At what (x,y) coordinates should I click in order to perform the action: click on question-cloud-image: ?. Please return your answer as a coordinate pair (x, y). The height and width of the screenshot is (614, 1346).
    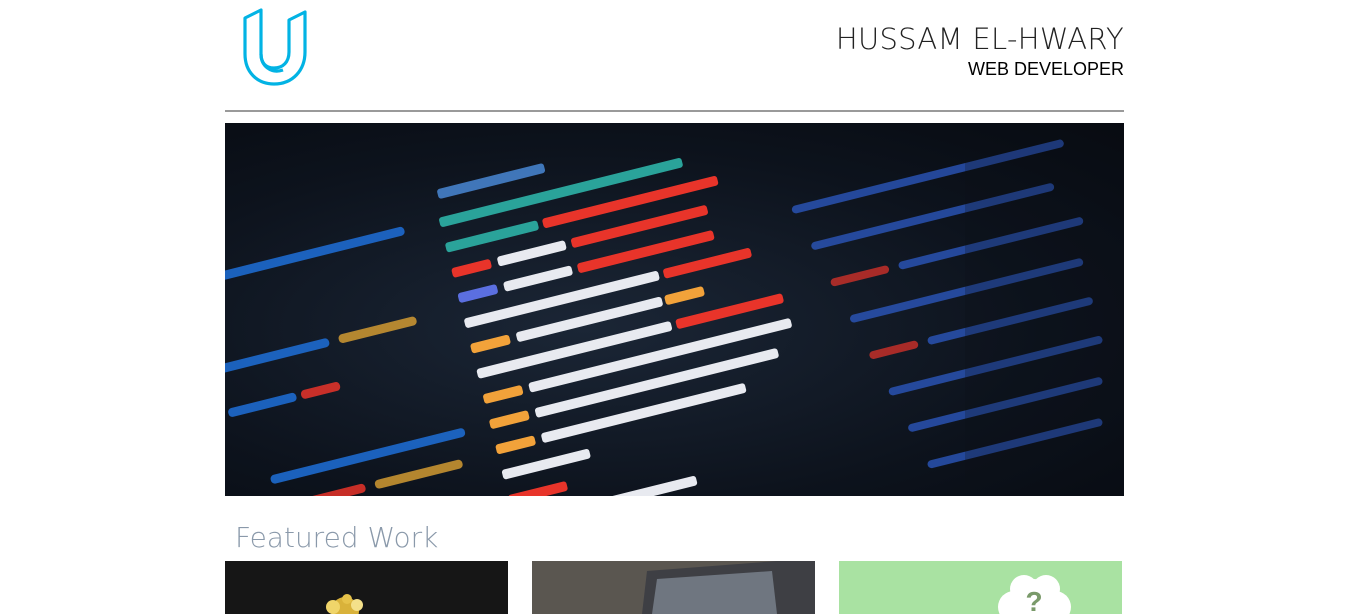
    Looking at the image, I should click on (1034, 594).